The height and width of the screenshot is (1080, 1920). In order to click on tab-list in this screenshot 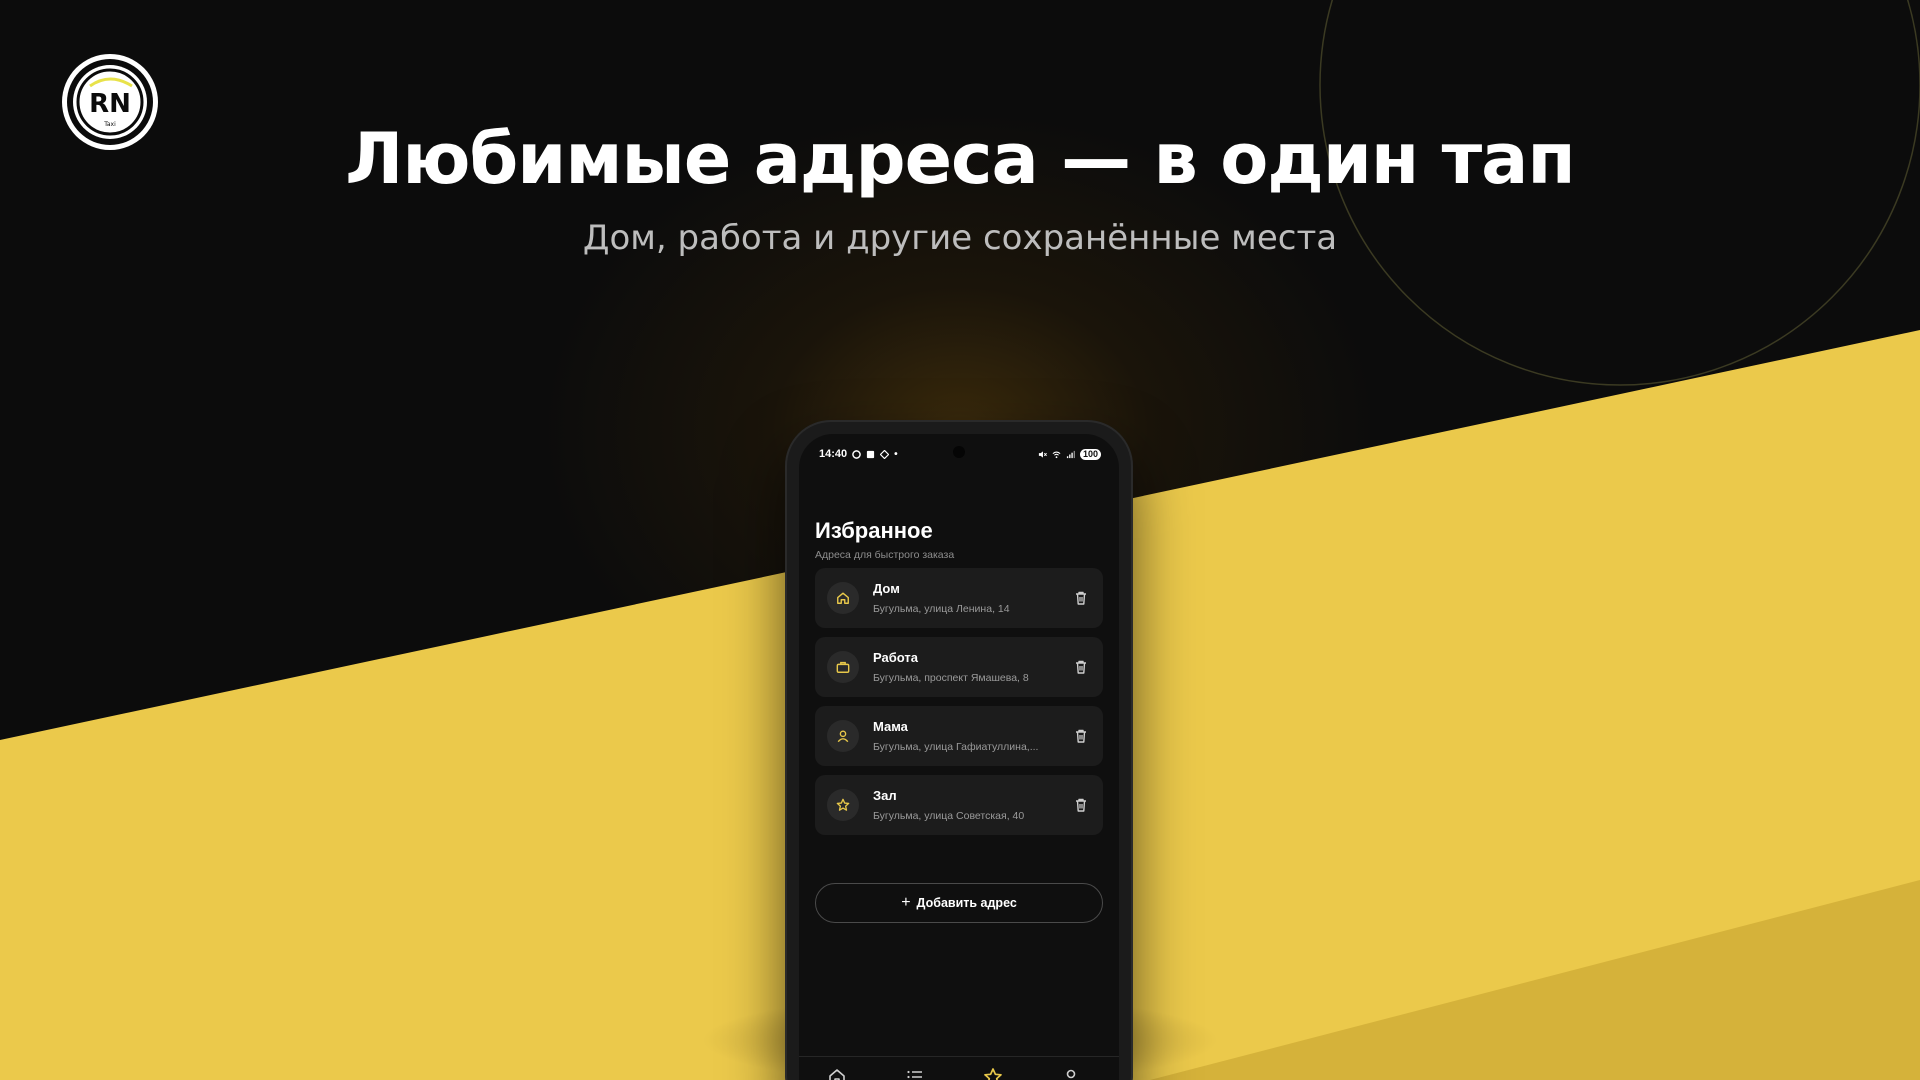, I will do `click(915, 1073)`.